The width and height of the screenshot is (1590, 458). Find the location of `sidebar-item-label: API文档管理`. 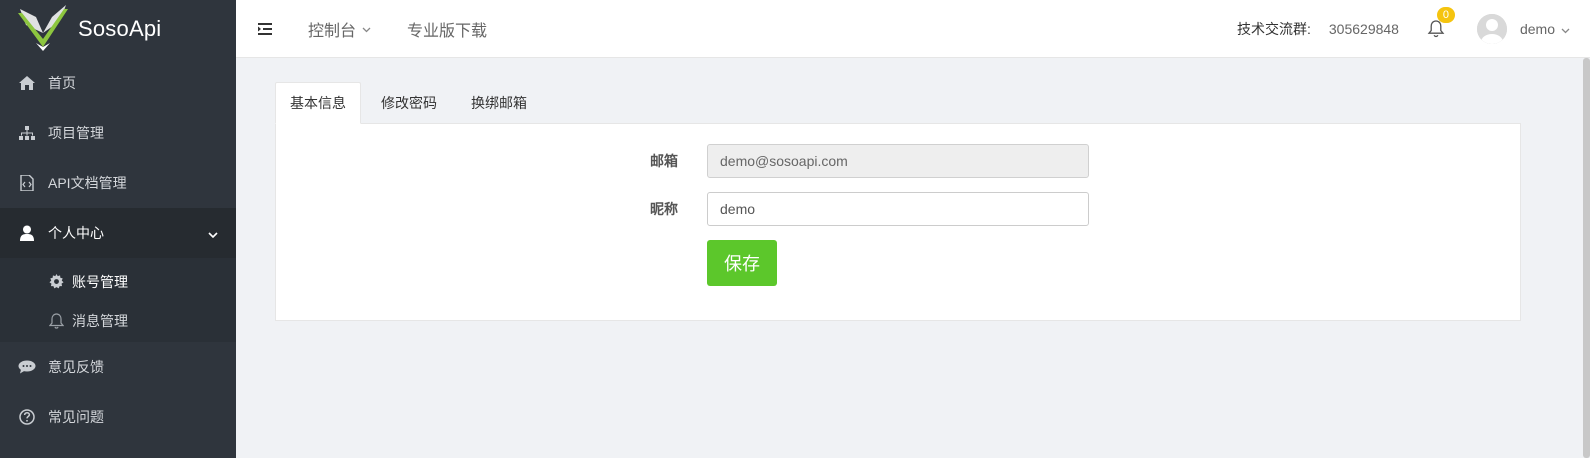

sidebar-item-label: API文档管理 is located at coordinates (87, 183).